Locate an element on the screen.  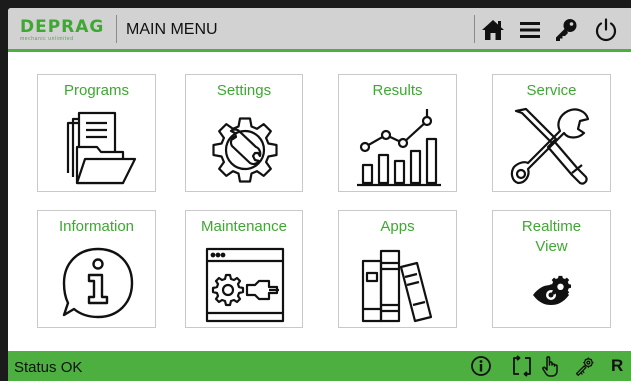
status-bar: Status OK R is located at coordinates (319, 366).